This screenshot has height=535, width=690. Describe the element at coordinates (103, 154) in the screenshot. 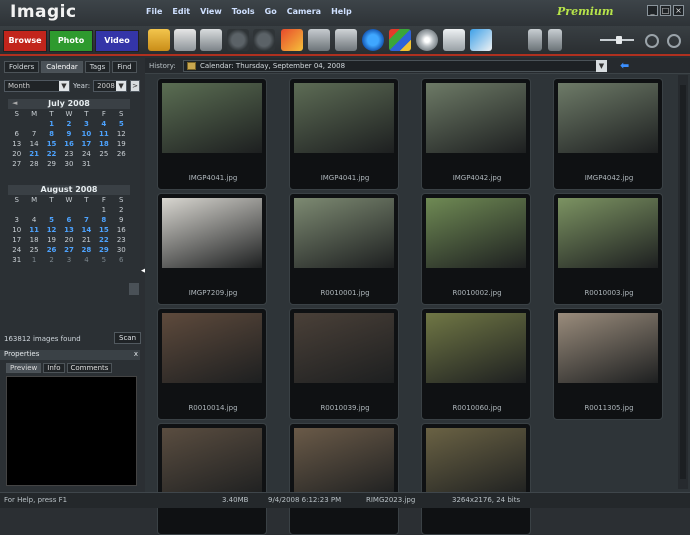

I see `calendar-day: 25` at that location.